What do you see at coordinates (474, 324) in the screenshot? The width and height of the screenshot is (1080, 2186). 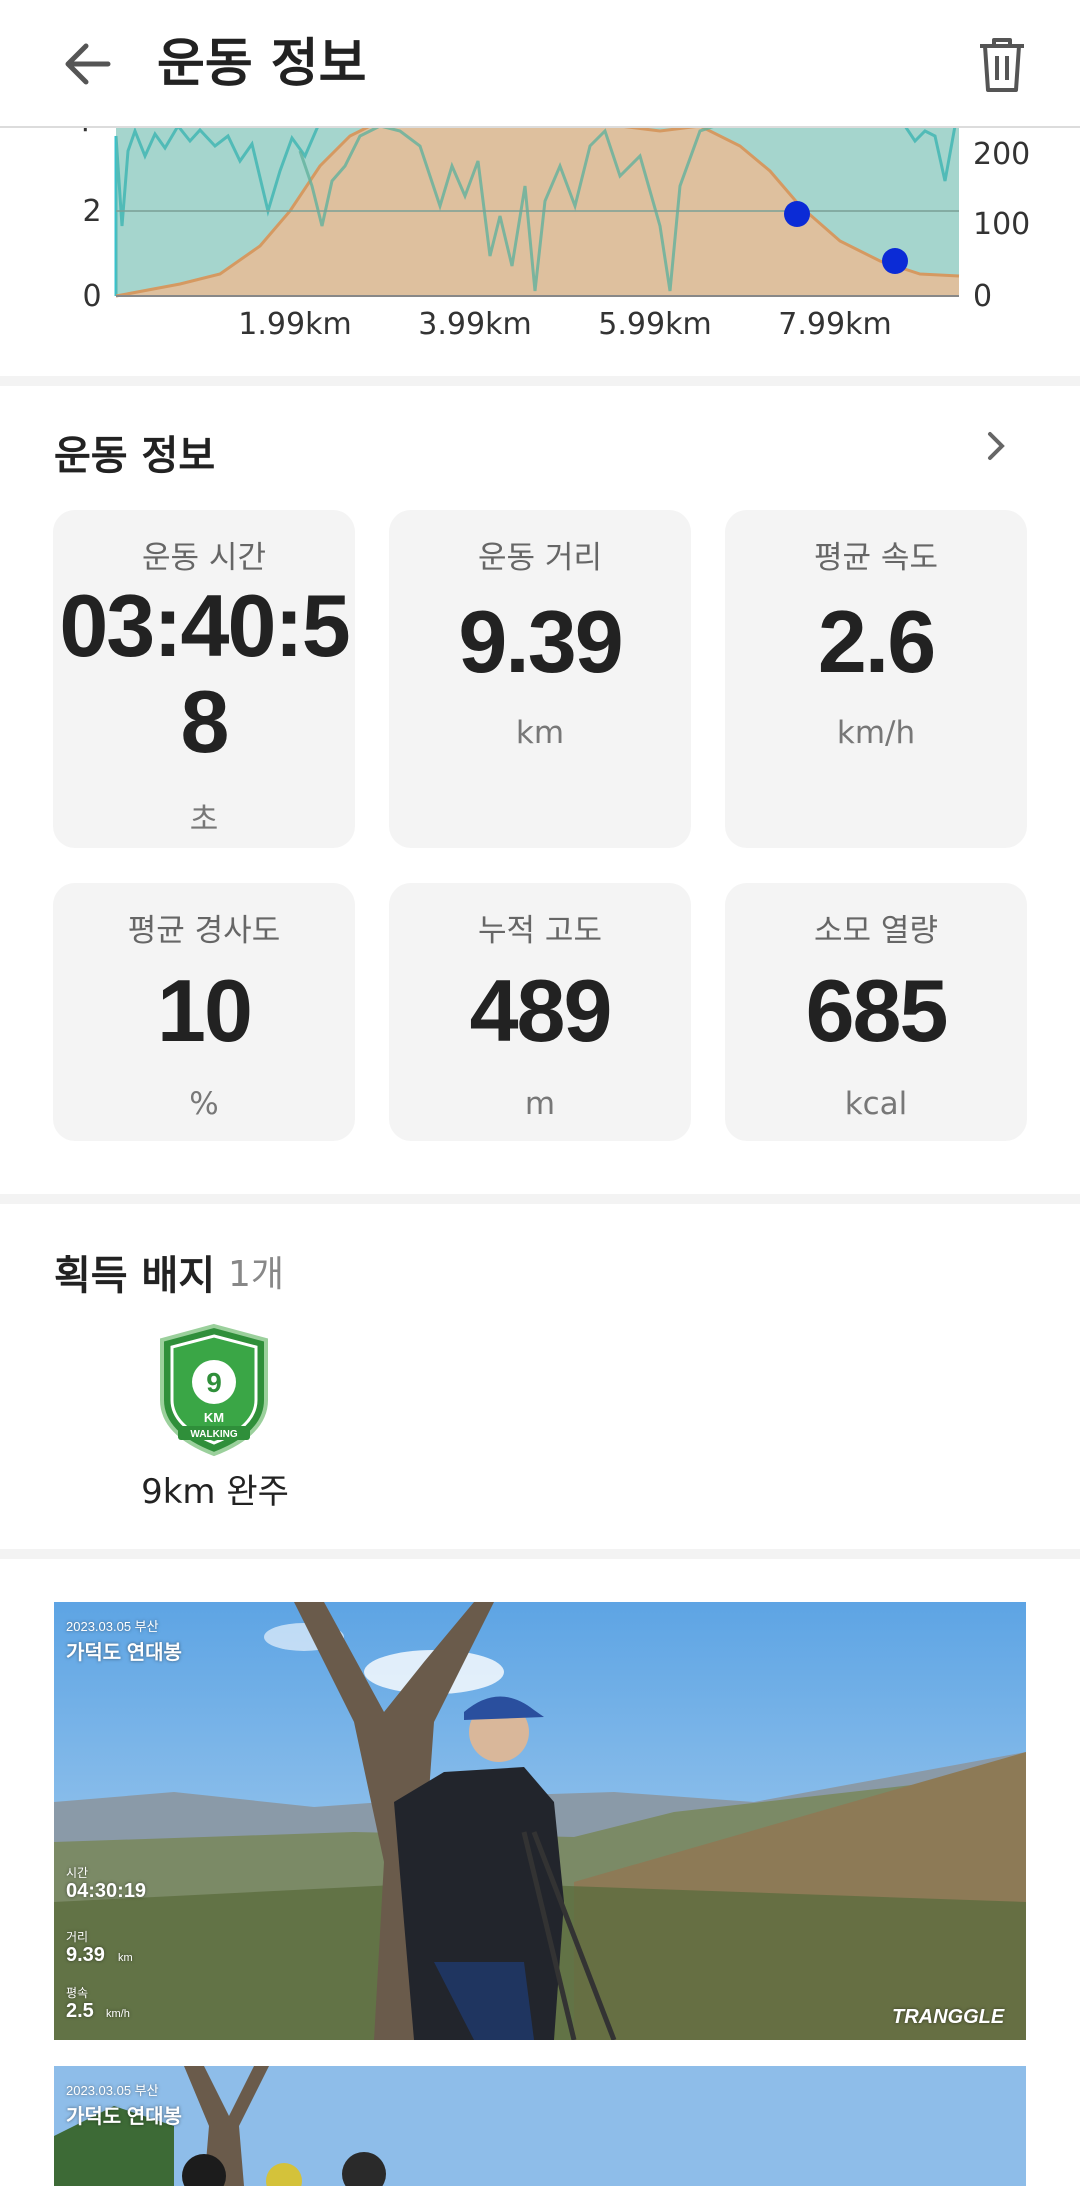 I see `x-tick: 3.99km` at bounding box center [474, 324].